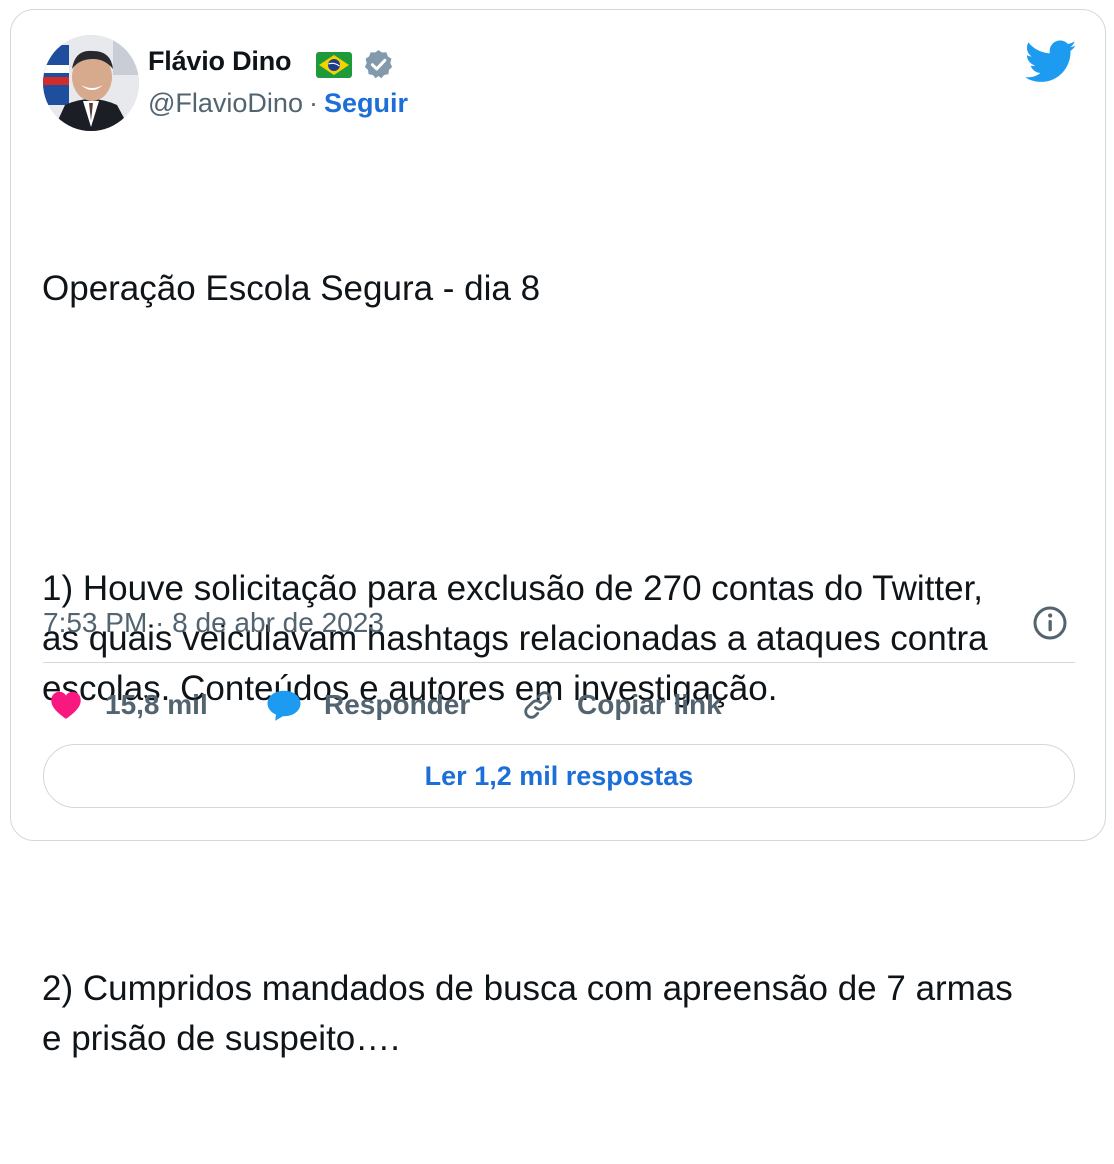 The height and width of the screenshot is (1164, 1114). Describe the element at coordinates (378, 64) in the screenshot. I see `verified-badge-icon` at that location.